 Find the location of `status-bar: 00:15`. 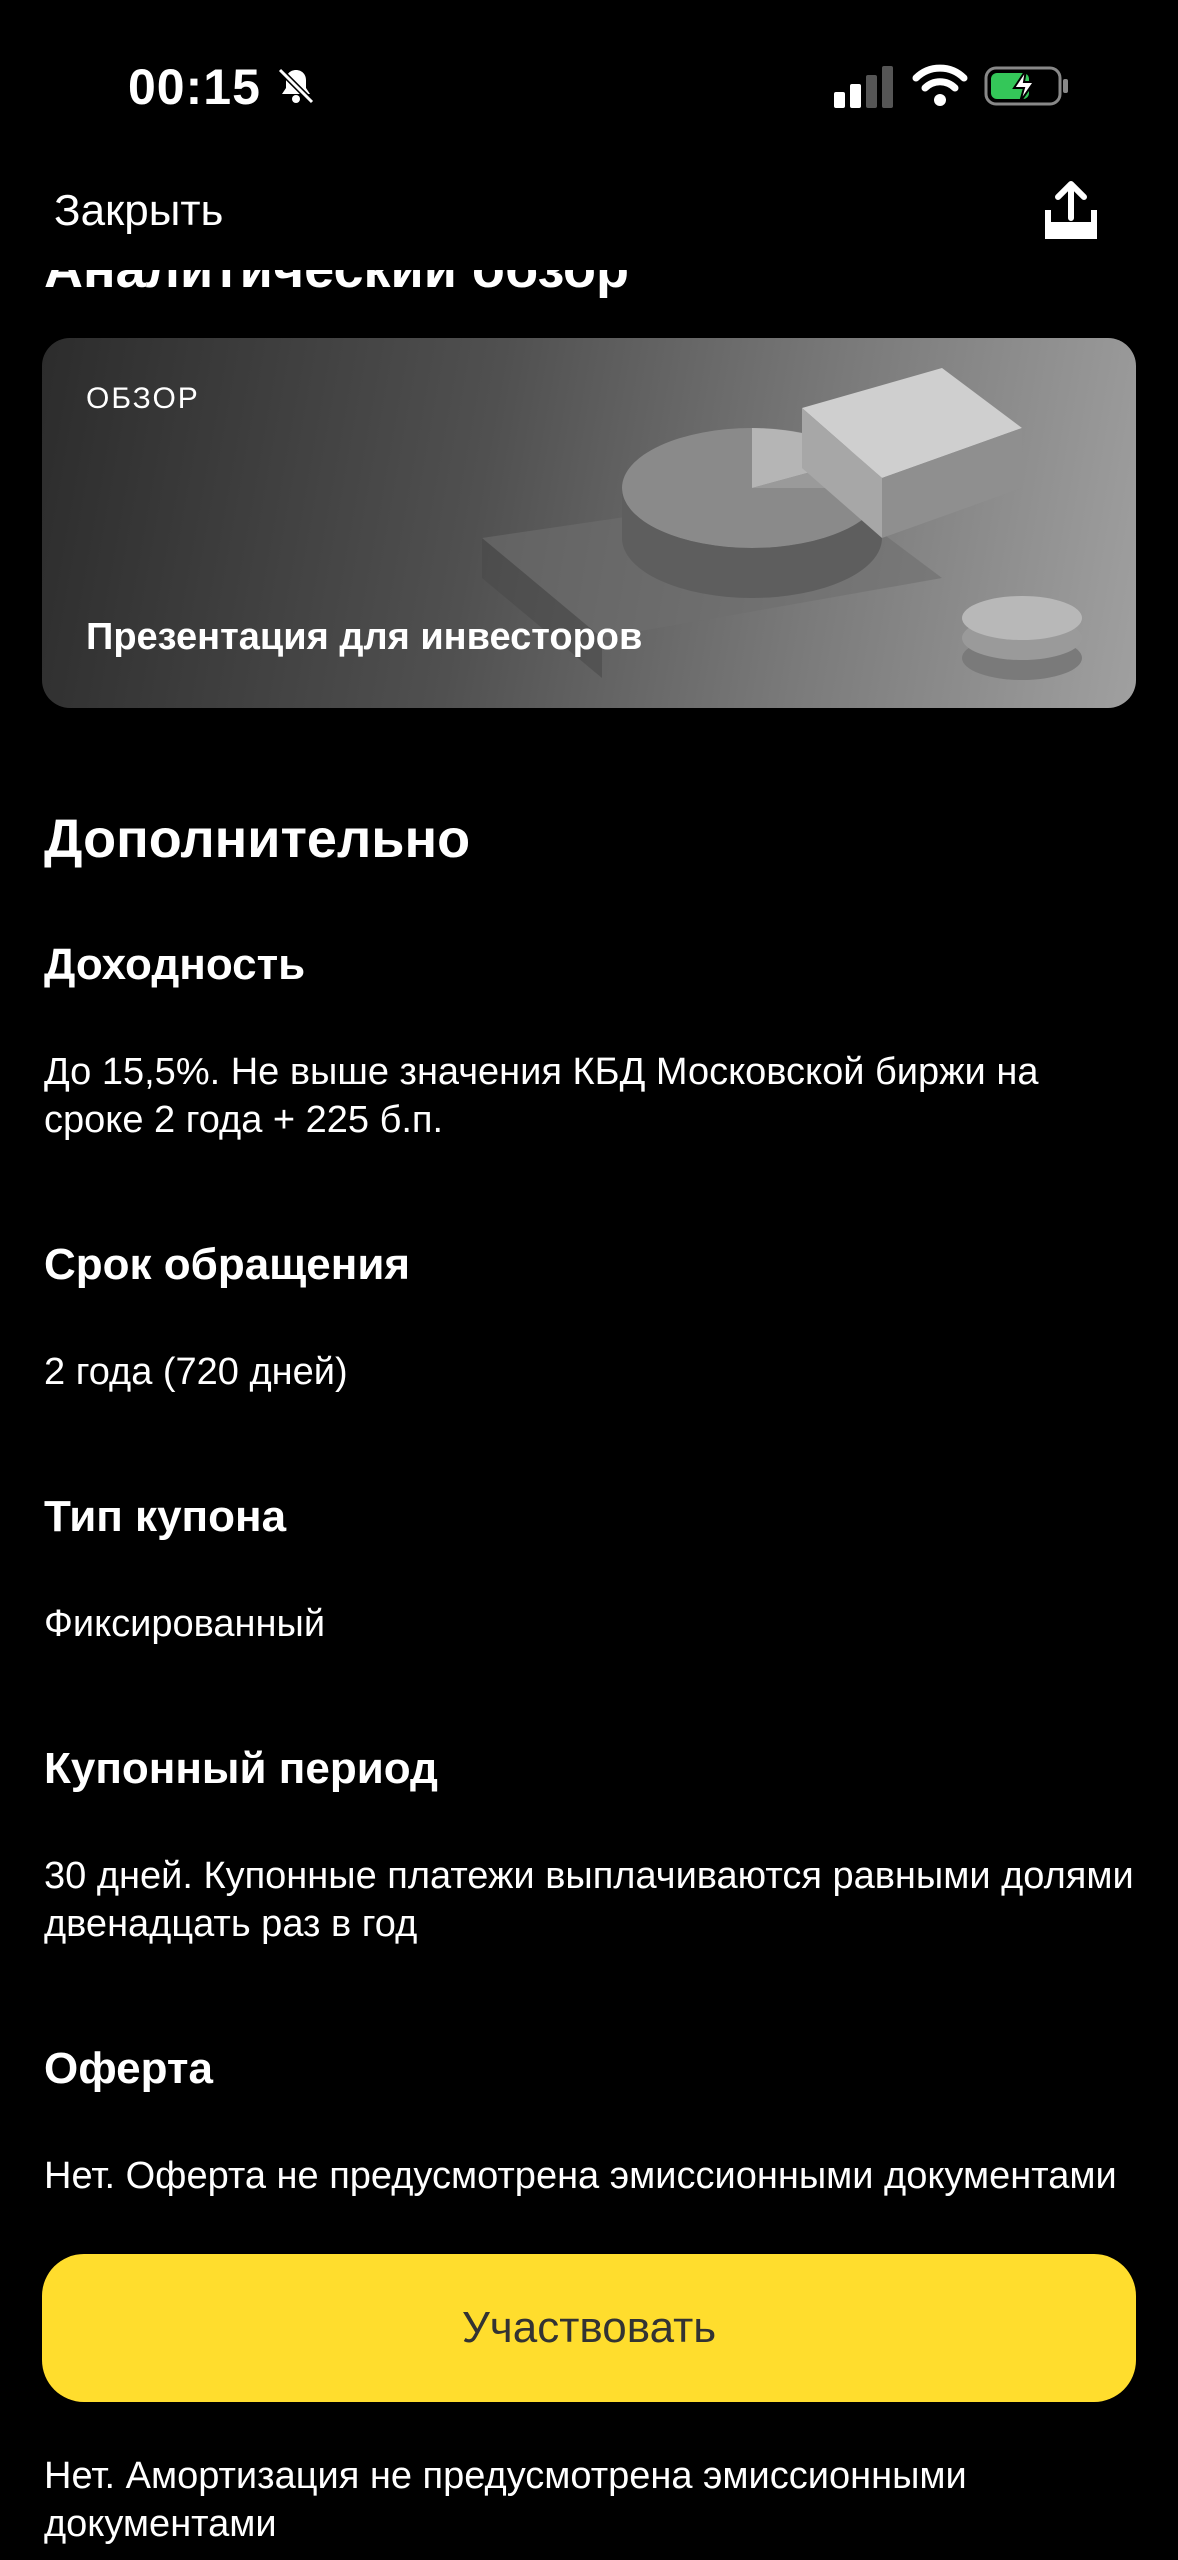

status-bar: 00:15 is located at coordinates (589, 85).